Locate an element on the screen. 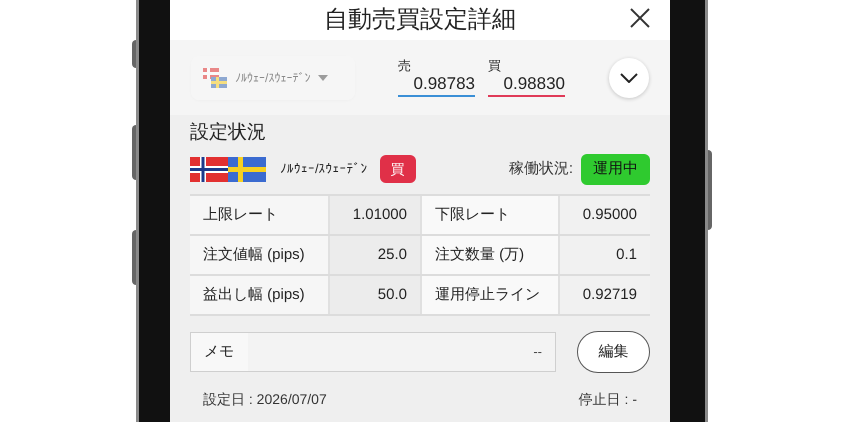 This screenshot has width=844, height=422. table-cell: 下限レート is located at coordinates (489, 215).